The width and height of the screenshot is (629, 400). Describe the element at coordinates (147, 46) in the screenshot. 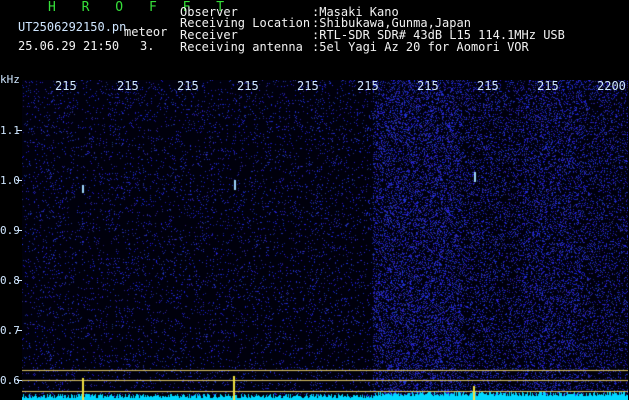

I see `count-label: 3.` at that location.